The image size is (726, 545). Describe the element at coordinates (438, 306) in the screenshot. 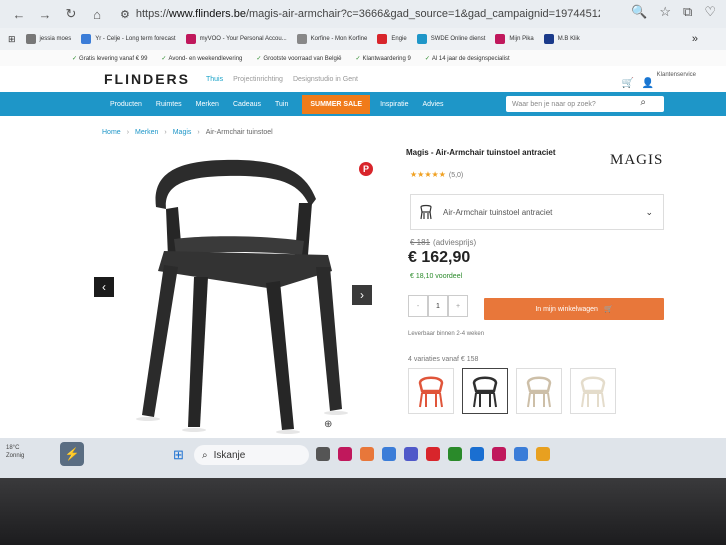

I see `qty-input: 1` at that location.